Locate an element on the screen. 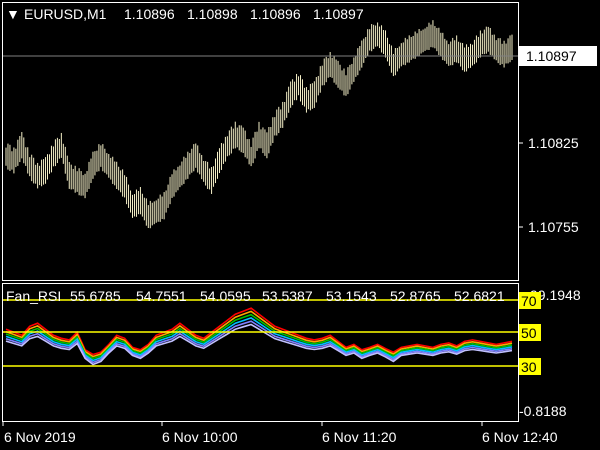 The height and width of the screenshot is (450, 600). time-label-3: 6 Nov 11:20 is located at coordinates (359, 437).